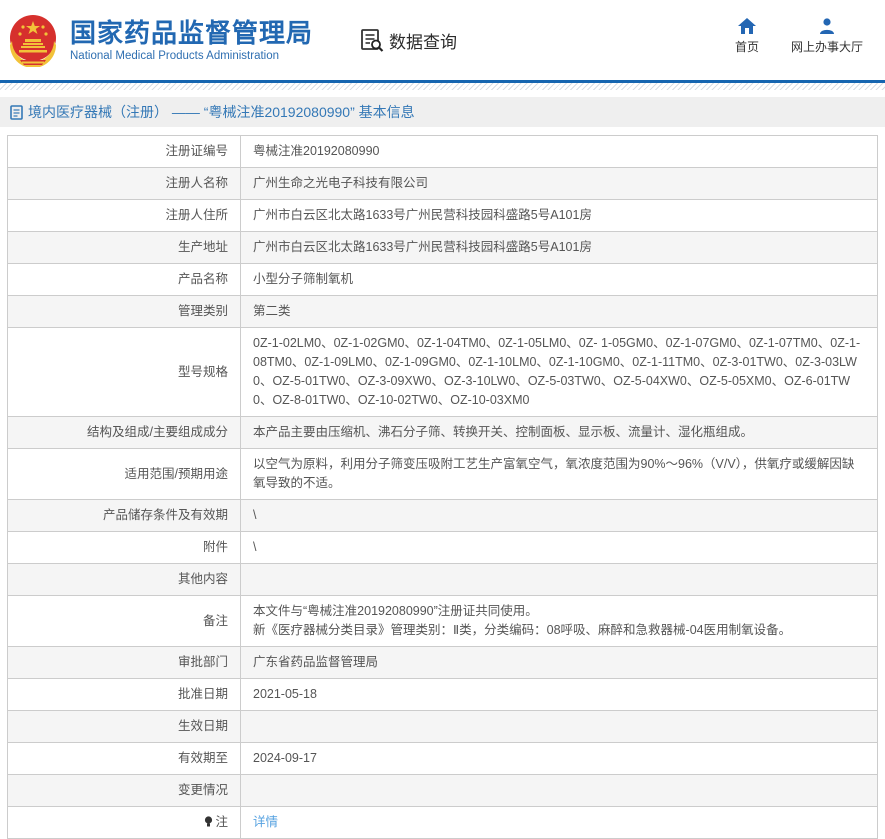  Describe the element at coordinates (175, 56) in the screenshot. I see `brand-subtitle: National Medical Products Administration` at that location.